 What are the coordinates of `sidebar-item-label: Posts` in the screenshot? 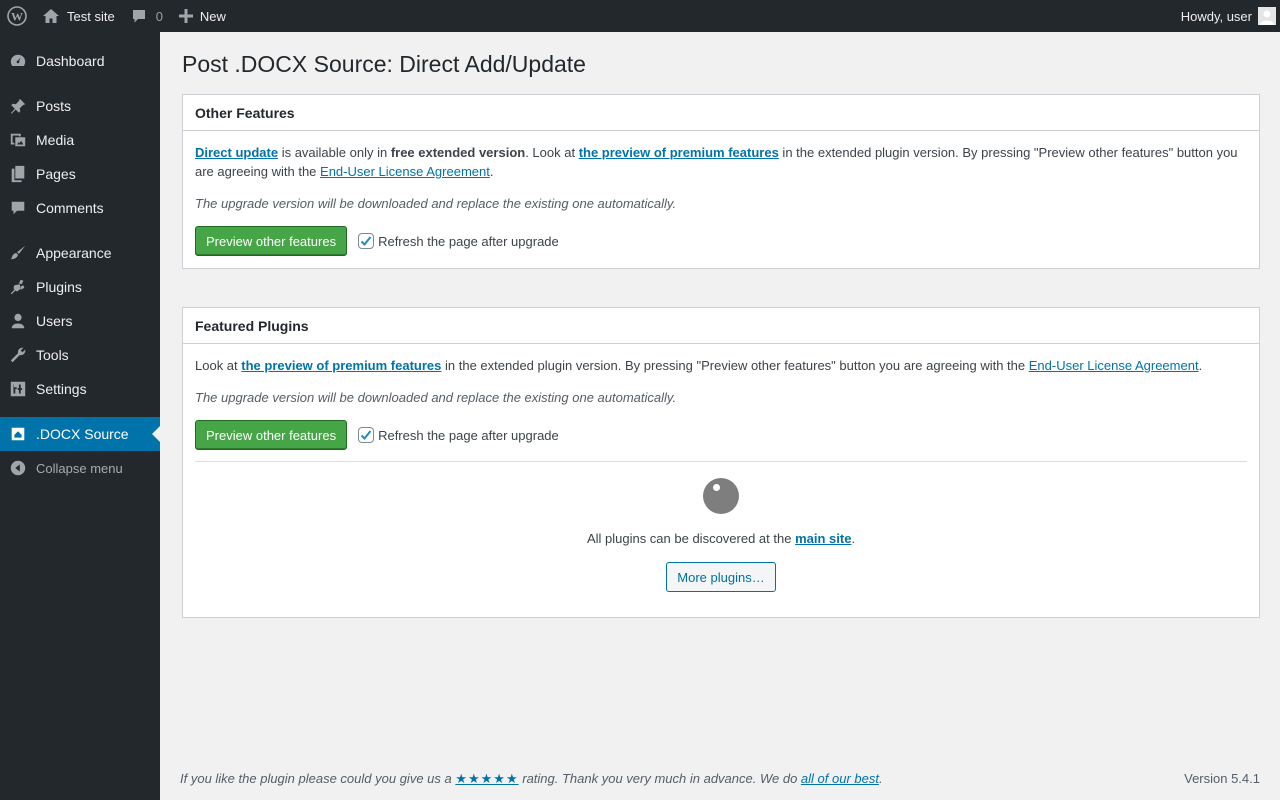 It's located at (54, 106).